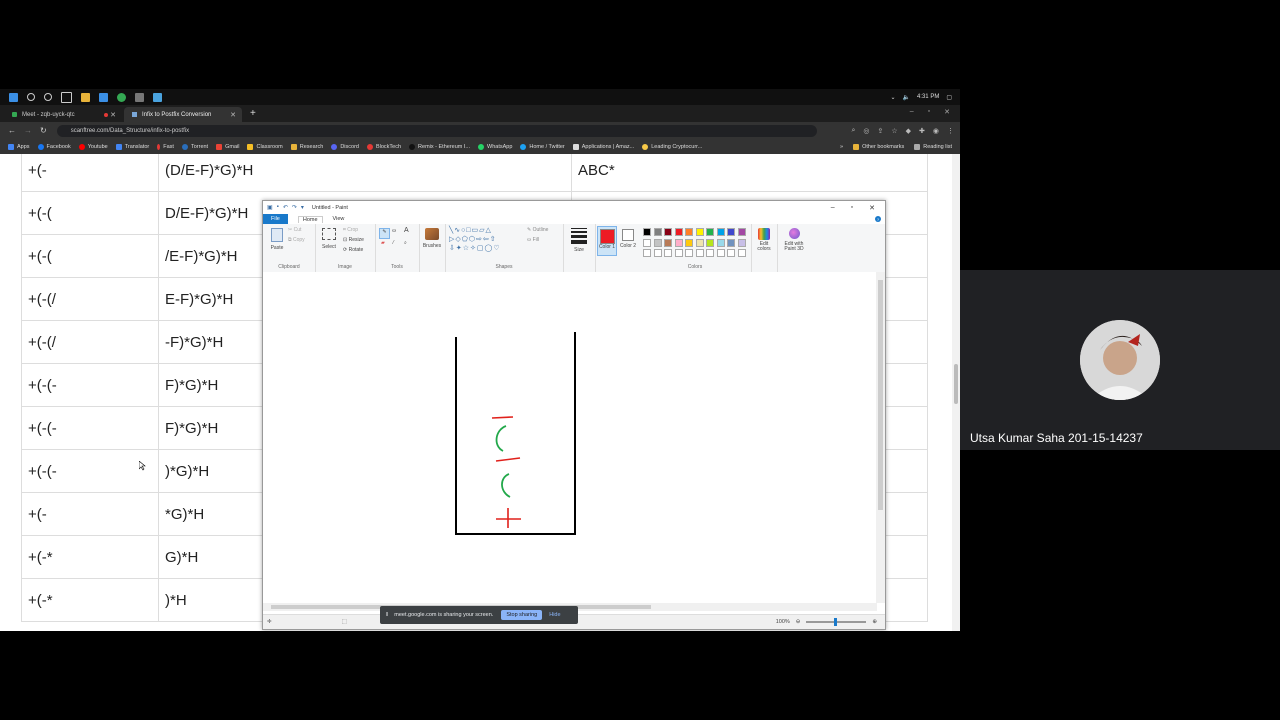 The width and height of the screenshot is (1280, 720). What do you see at coordinates (892, 97) in the screenshot?
I see `chevron-up-icon: ⌄` at bounding box center [892, 97].